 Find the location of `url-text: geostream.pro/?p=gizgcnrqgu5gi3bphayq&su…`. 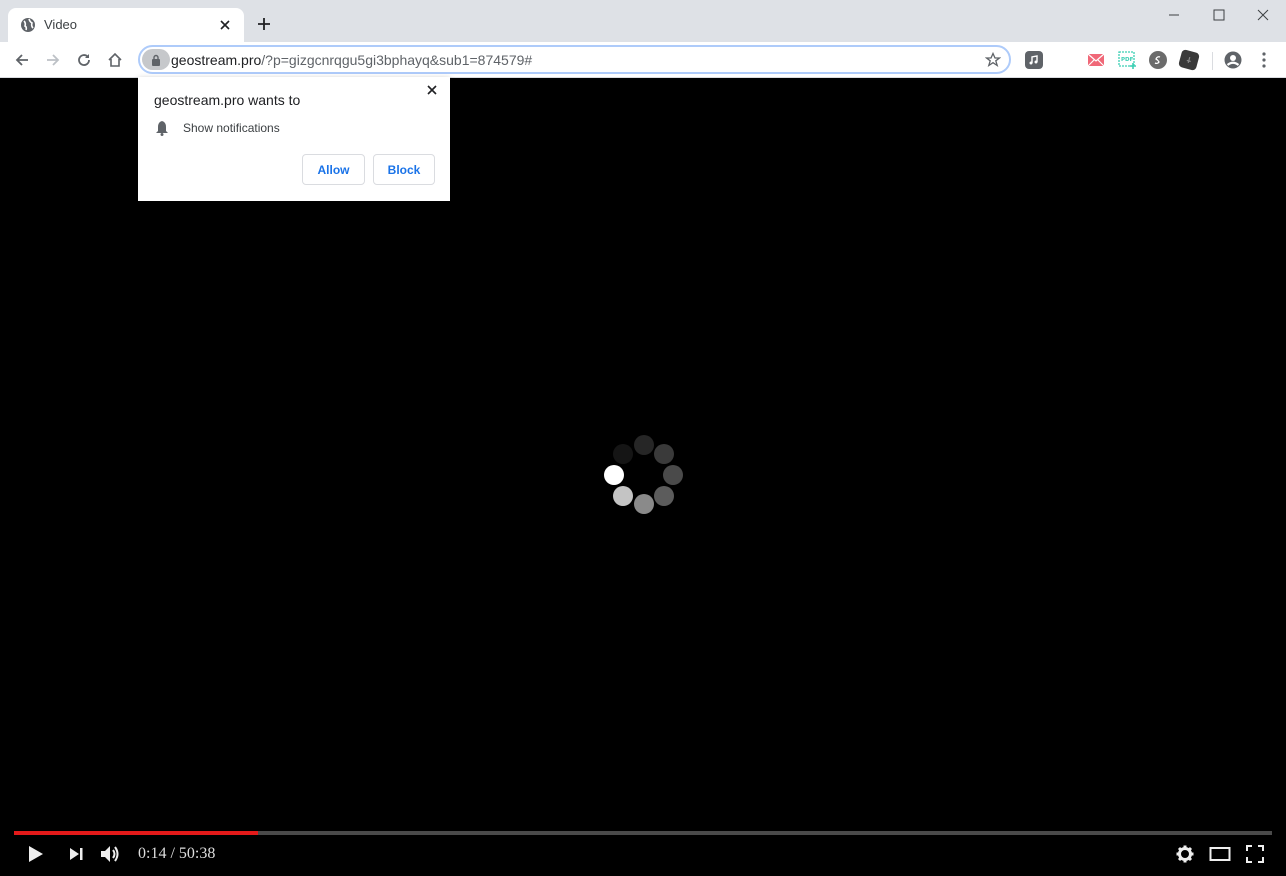

url-text: geostream.pro/?p=gizgcnrqgu5gi3bphayq&su… is located at coordinates (351, 60).